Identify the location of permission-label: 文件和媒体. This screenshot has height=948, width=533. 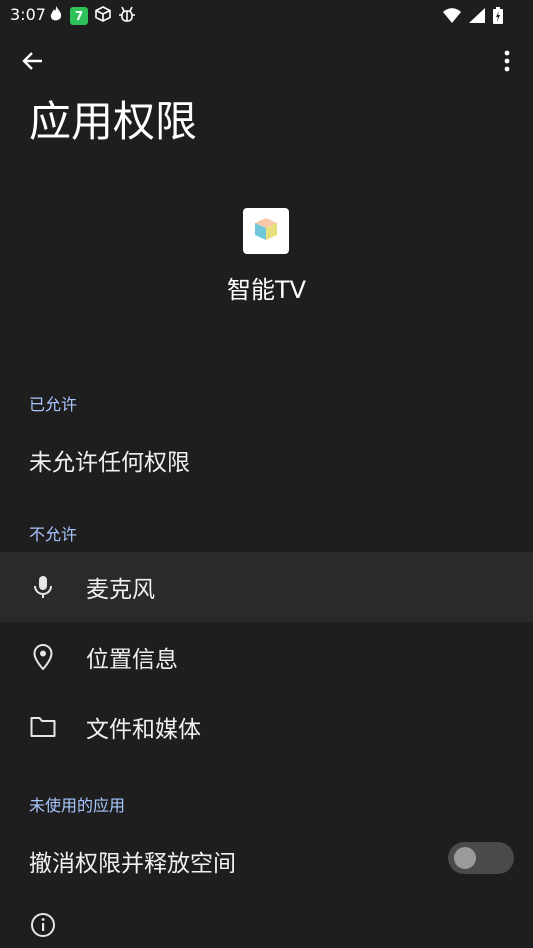
(143, 730).